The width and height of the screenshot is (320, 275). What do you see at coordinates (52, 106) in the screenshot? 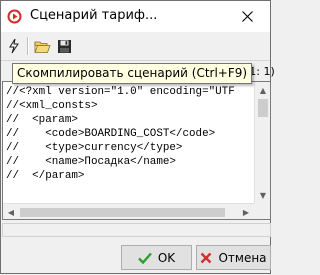
I see `code-line: //<xml_consts>` at bounding box center [52, 106].